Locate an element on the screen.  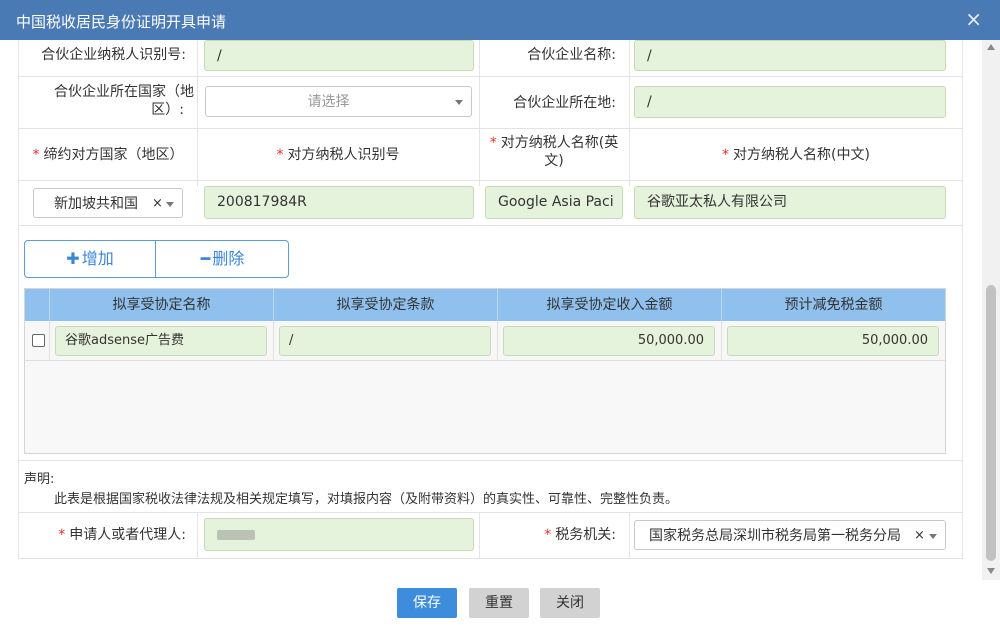
partner-country-select: 请选择 is located at coordinates (338, 101).